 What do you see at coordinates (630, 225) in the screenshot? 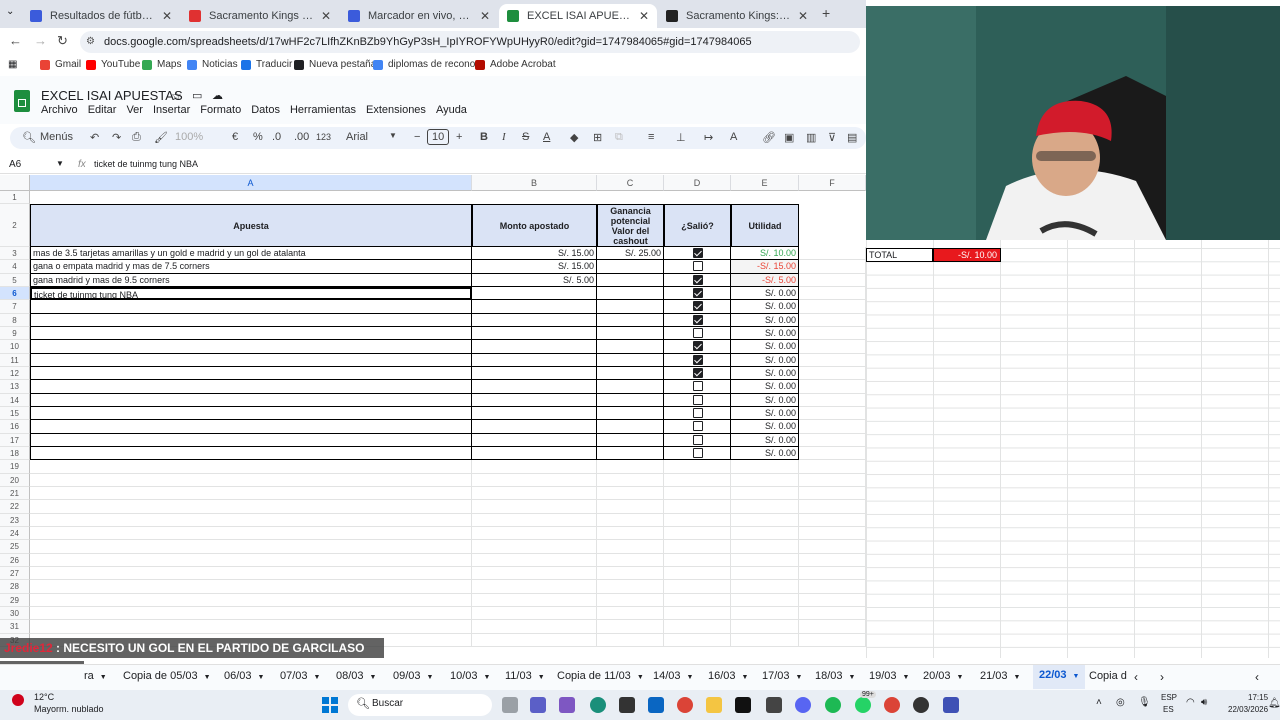
I see `header-cell-c: Ganancia potencial Valor del cashout` at bounding box center [630, 225].